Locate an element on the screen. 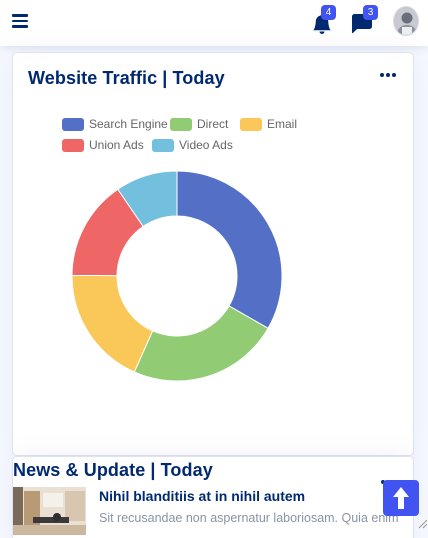 Image resolution: width=428 pixels, height=538 pixels. messages-badge: 3 is located at coordinates (370, 12).